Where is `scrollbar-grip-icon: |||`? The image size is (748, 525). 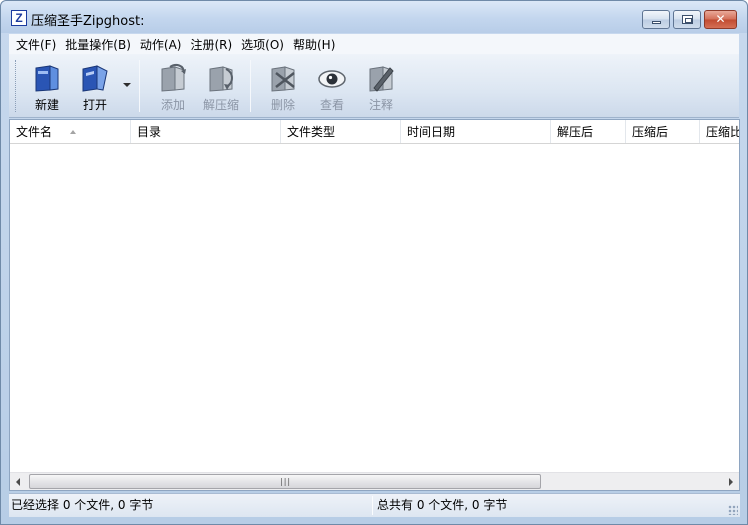
scrollbar-grip-icon: ||| is located at coordinates (286, 481).